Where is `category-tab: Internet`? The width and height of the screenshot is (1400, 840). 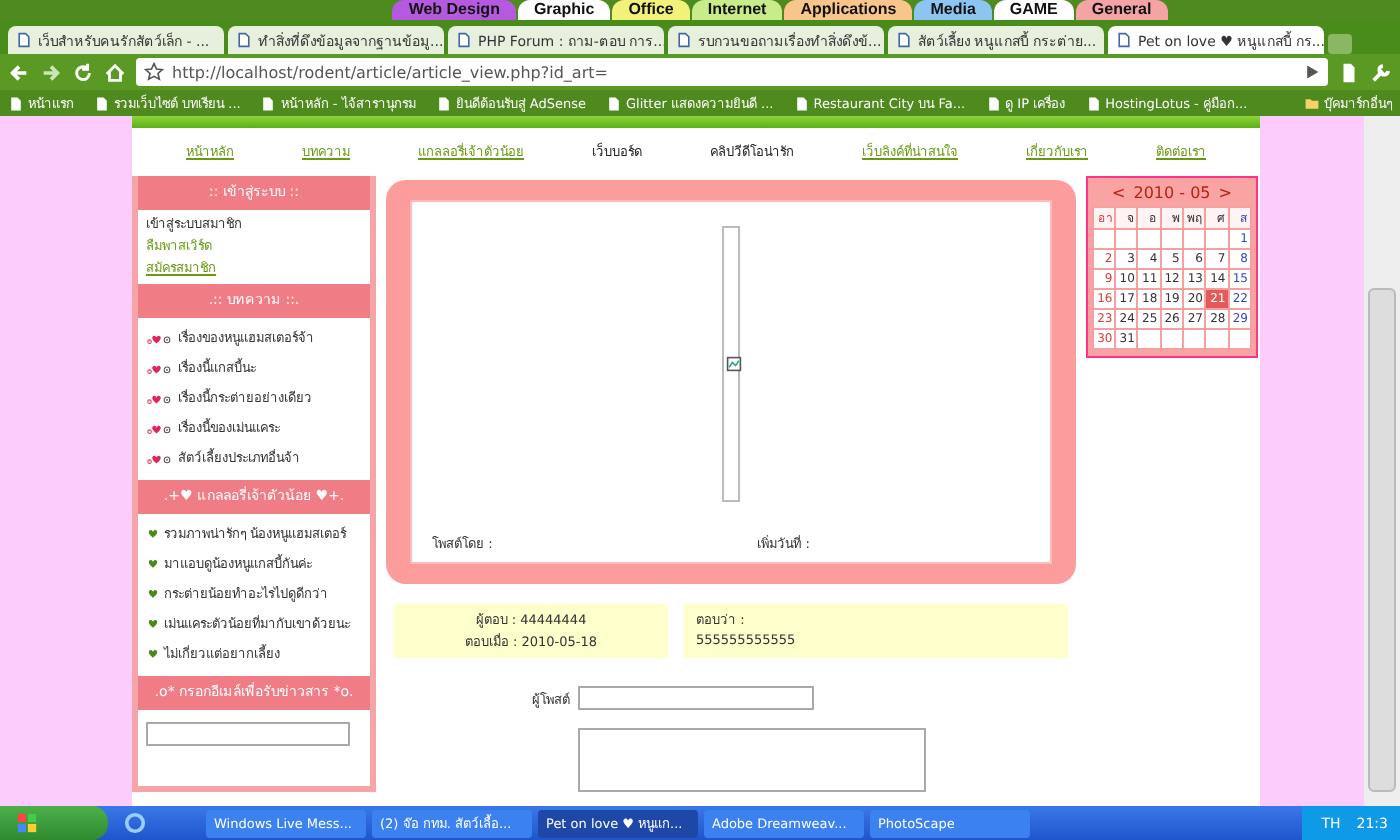
category-tab: Internet is located at coordinates (737, 10).